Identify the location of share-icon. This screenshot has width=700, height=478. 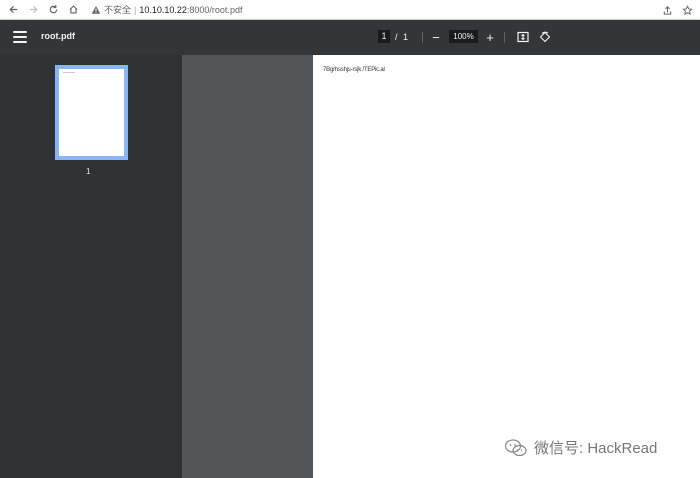
(667, 10).